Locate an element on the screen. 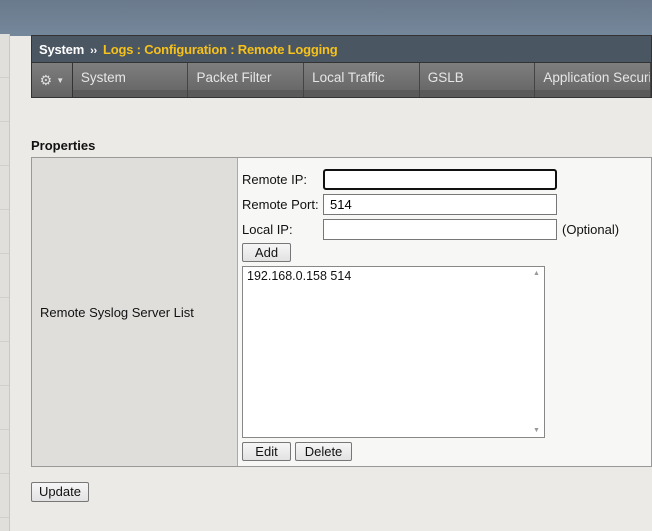 This screenshot has width=652, height=531. update-button: Update is located at coordinates (60, 492).